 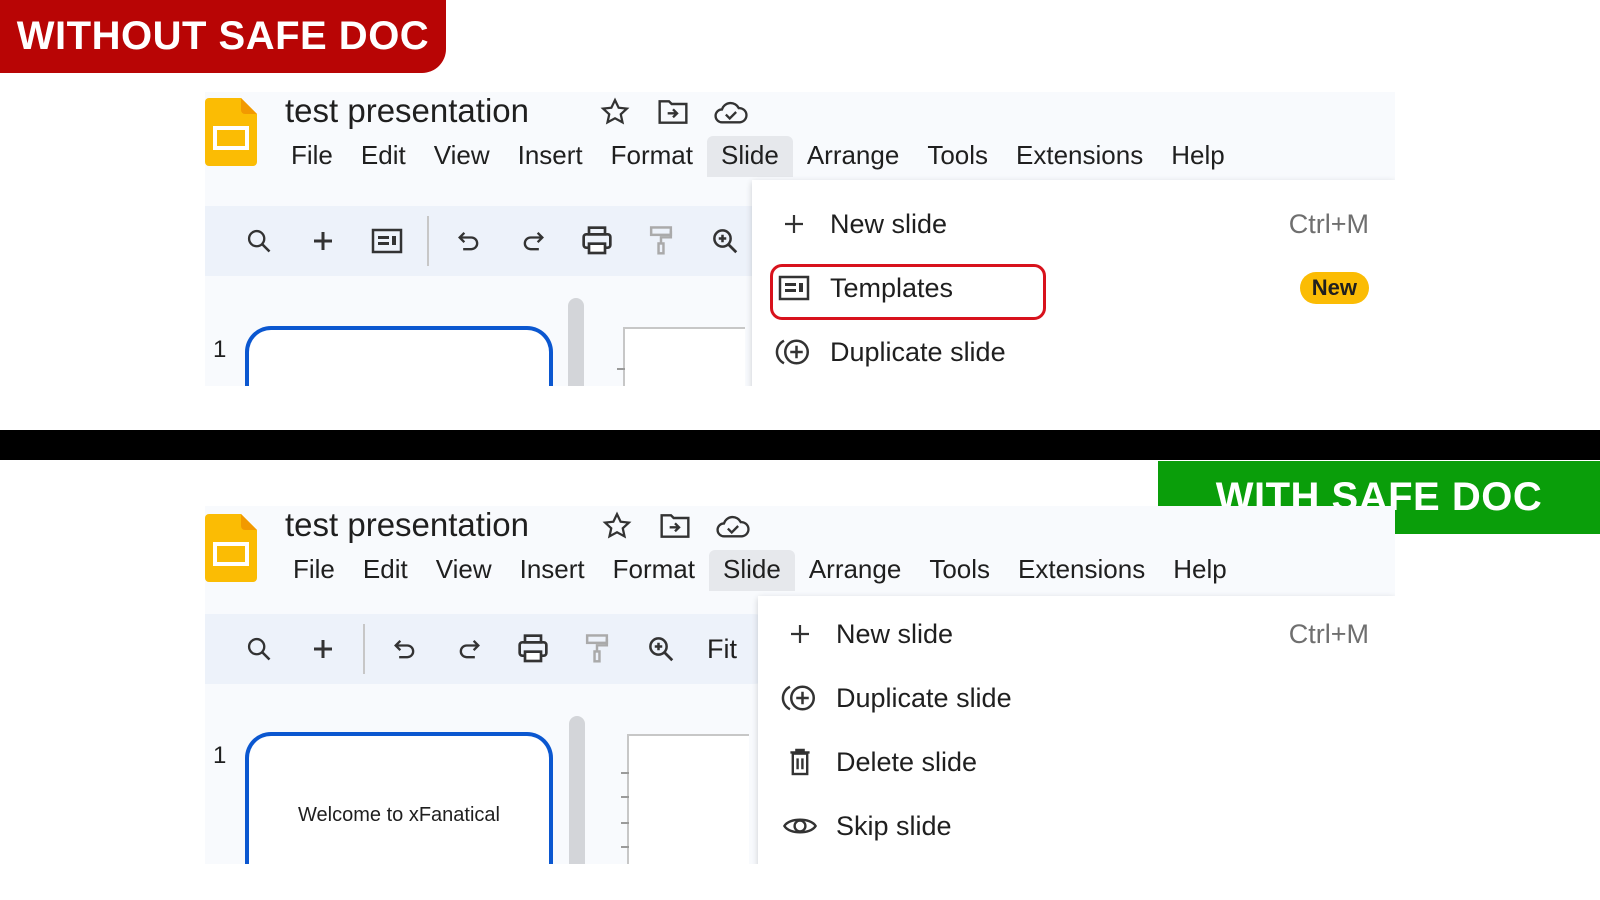 I want to click on zoom-fit-select: Fit, so click(x=715, y=649).